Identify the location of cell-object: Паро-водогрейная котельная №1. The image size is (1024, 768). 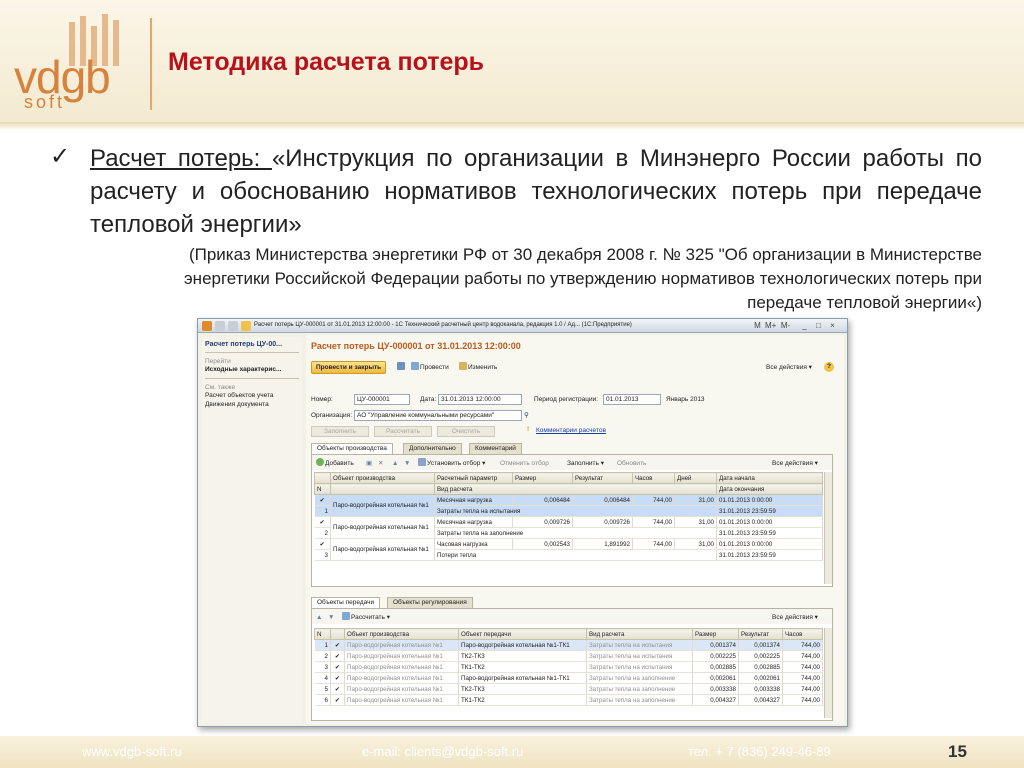
(382, 505).